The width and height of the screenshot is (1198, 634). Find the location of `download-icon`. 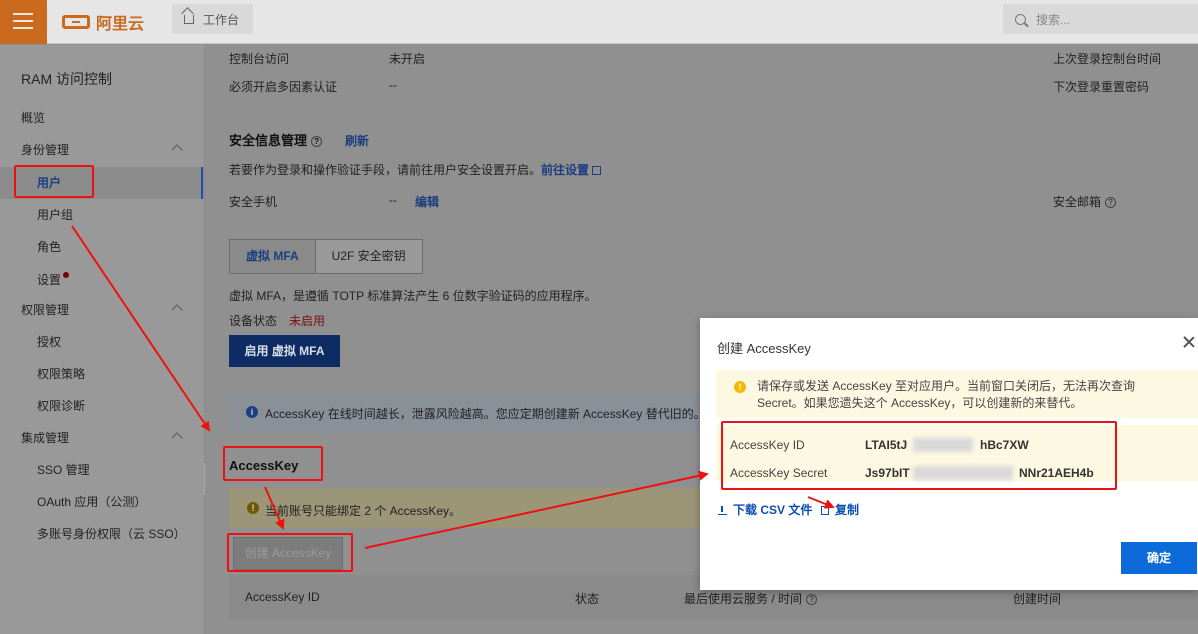

download-icon is located at coordinates (722, 511).